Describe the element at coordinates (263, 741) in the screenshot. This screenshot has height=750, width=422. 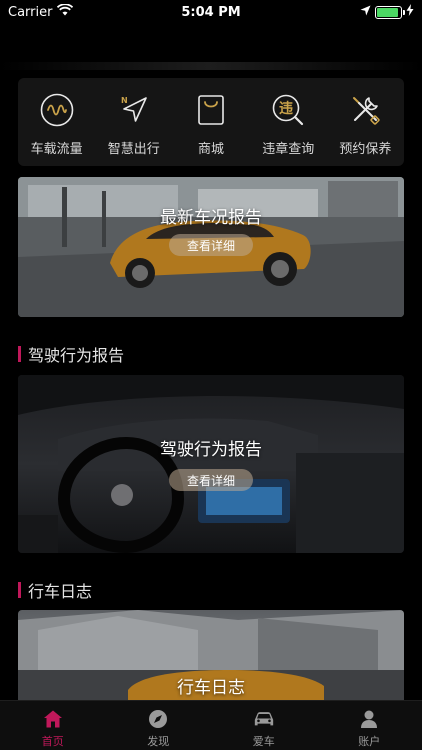
I see `tab-label: 爱车` at that location.